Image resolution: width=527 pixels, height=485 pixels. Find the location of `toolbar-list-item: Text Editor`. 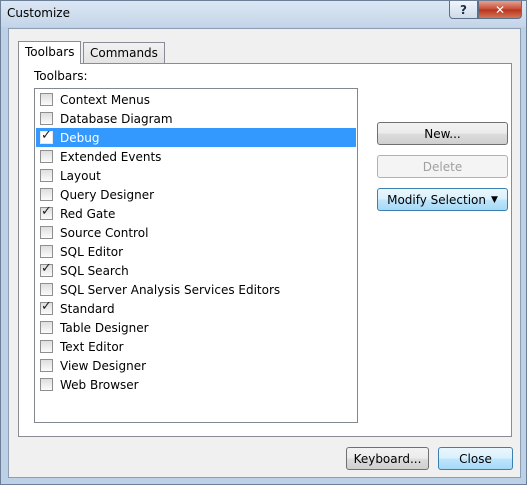

toolbar-list-item: Text Editor is located at coordinates (196, 346).